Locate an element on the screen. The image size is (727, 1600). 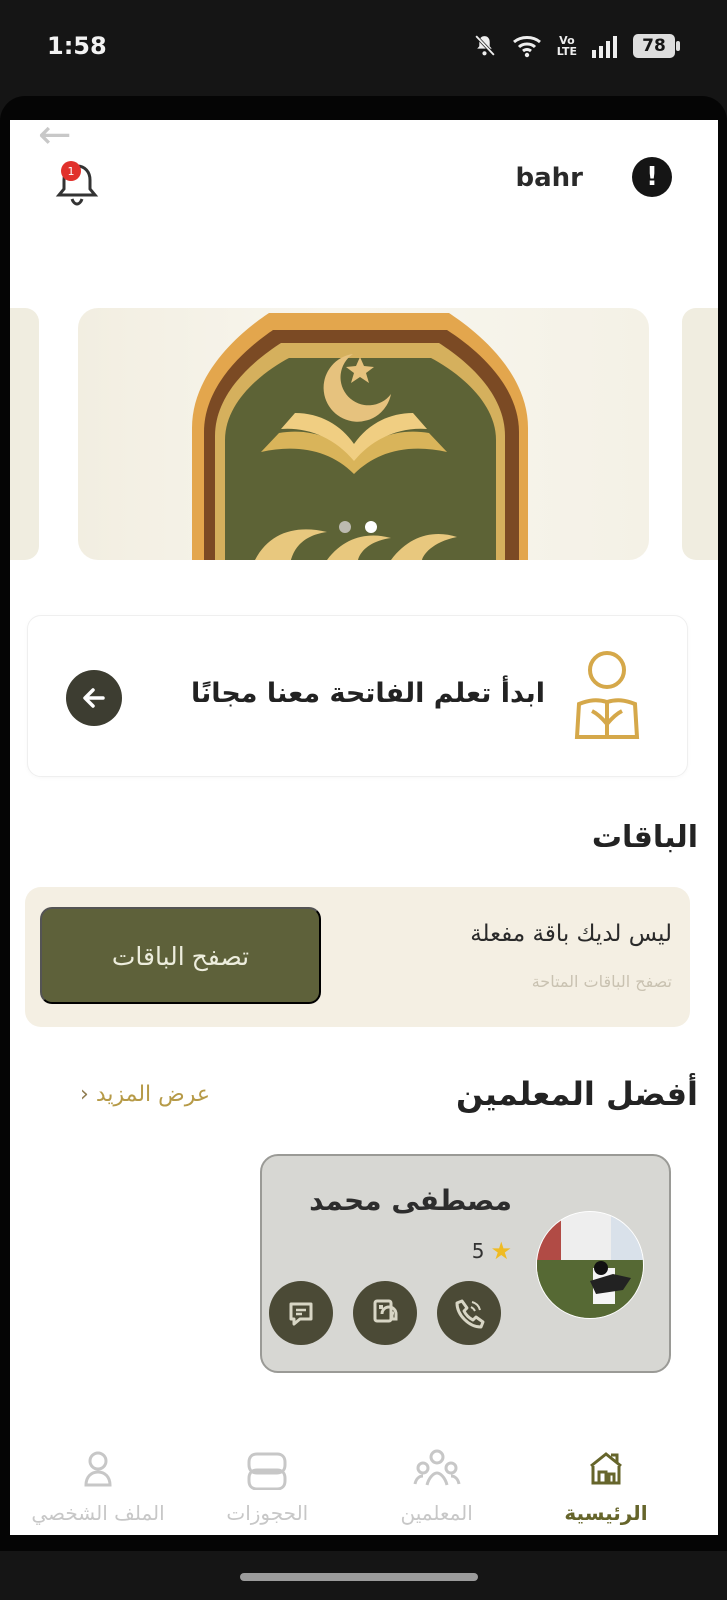
status-icons: Vo LTE 78 is located at coordinates (576, 45).